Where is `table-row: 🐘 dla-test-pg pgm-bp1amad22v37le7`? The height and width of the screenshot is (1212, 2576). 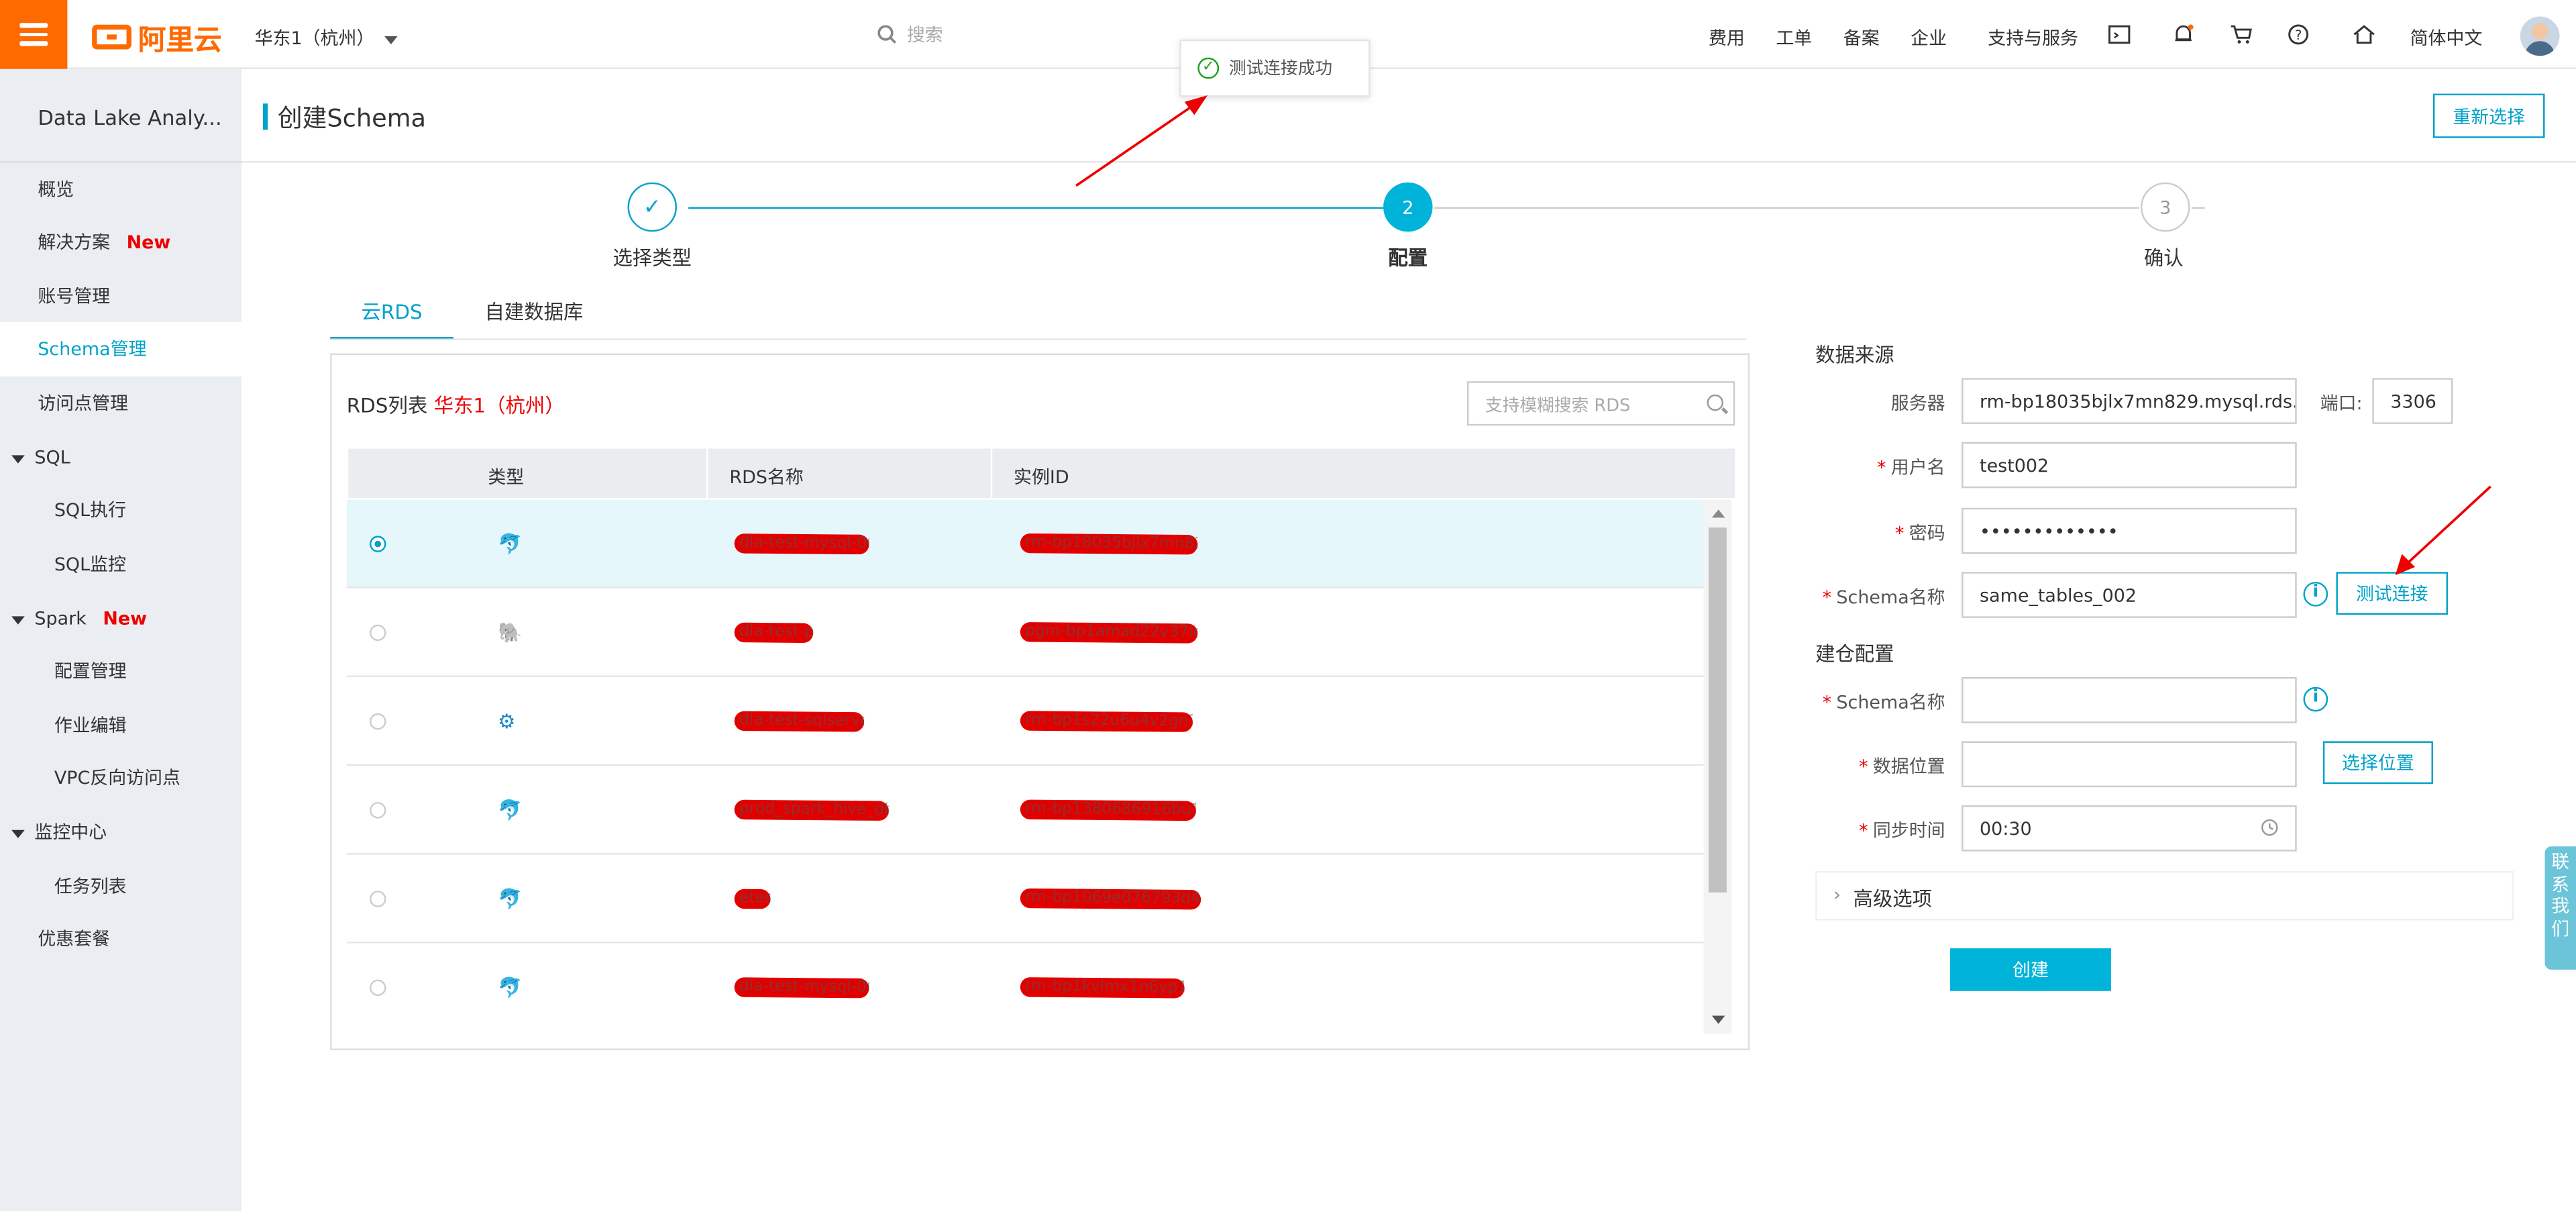 table-row: 🐘 dla-test-pg pgm-bp1amad22v37le7 is located at coordinates (1027, 632).